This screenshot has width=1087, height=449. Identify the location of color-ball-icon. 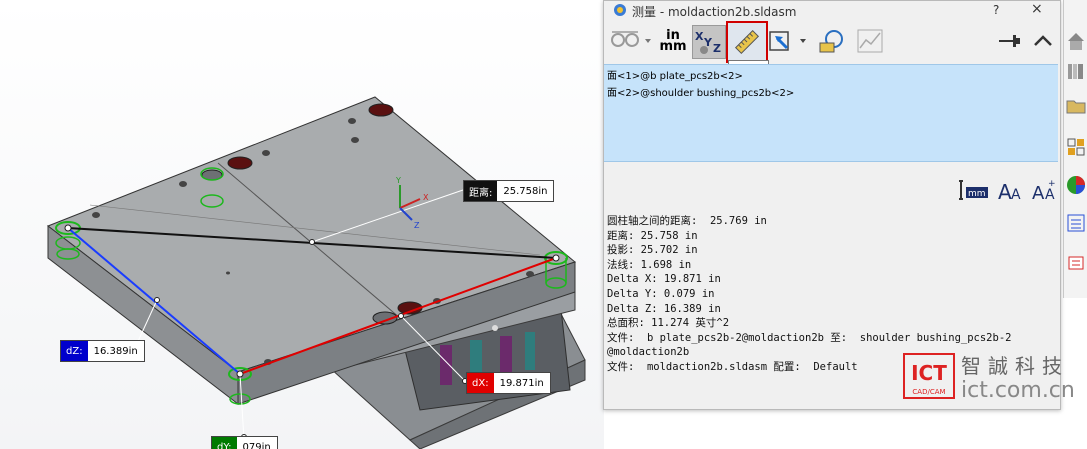
(1076, 185).